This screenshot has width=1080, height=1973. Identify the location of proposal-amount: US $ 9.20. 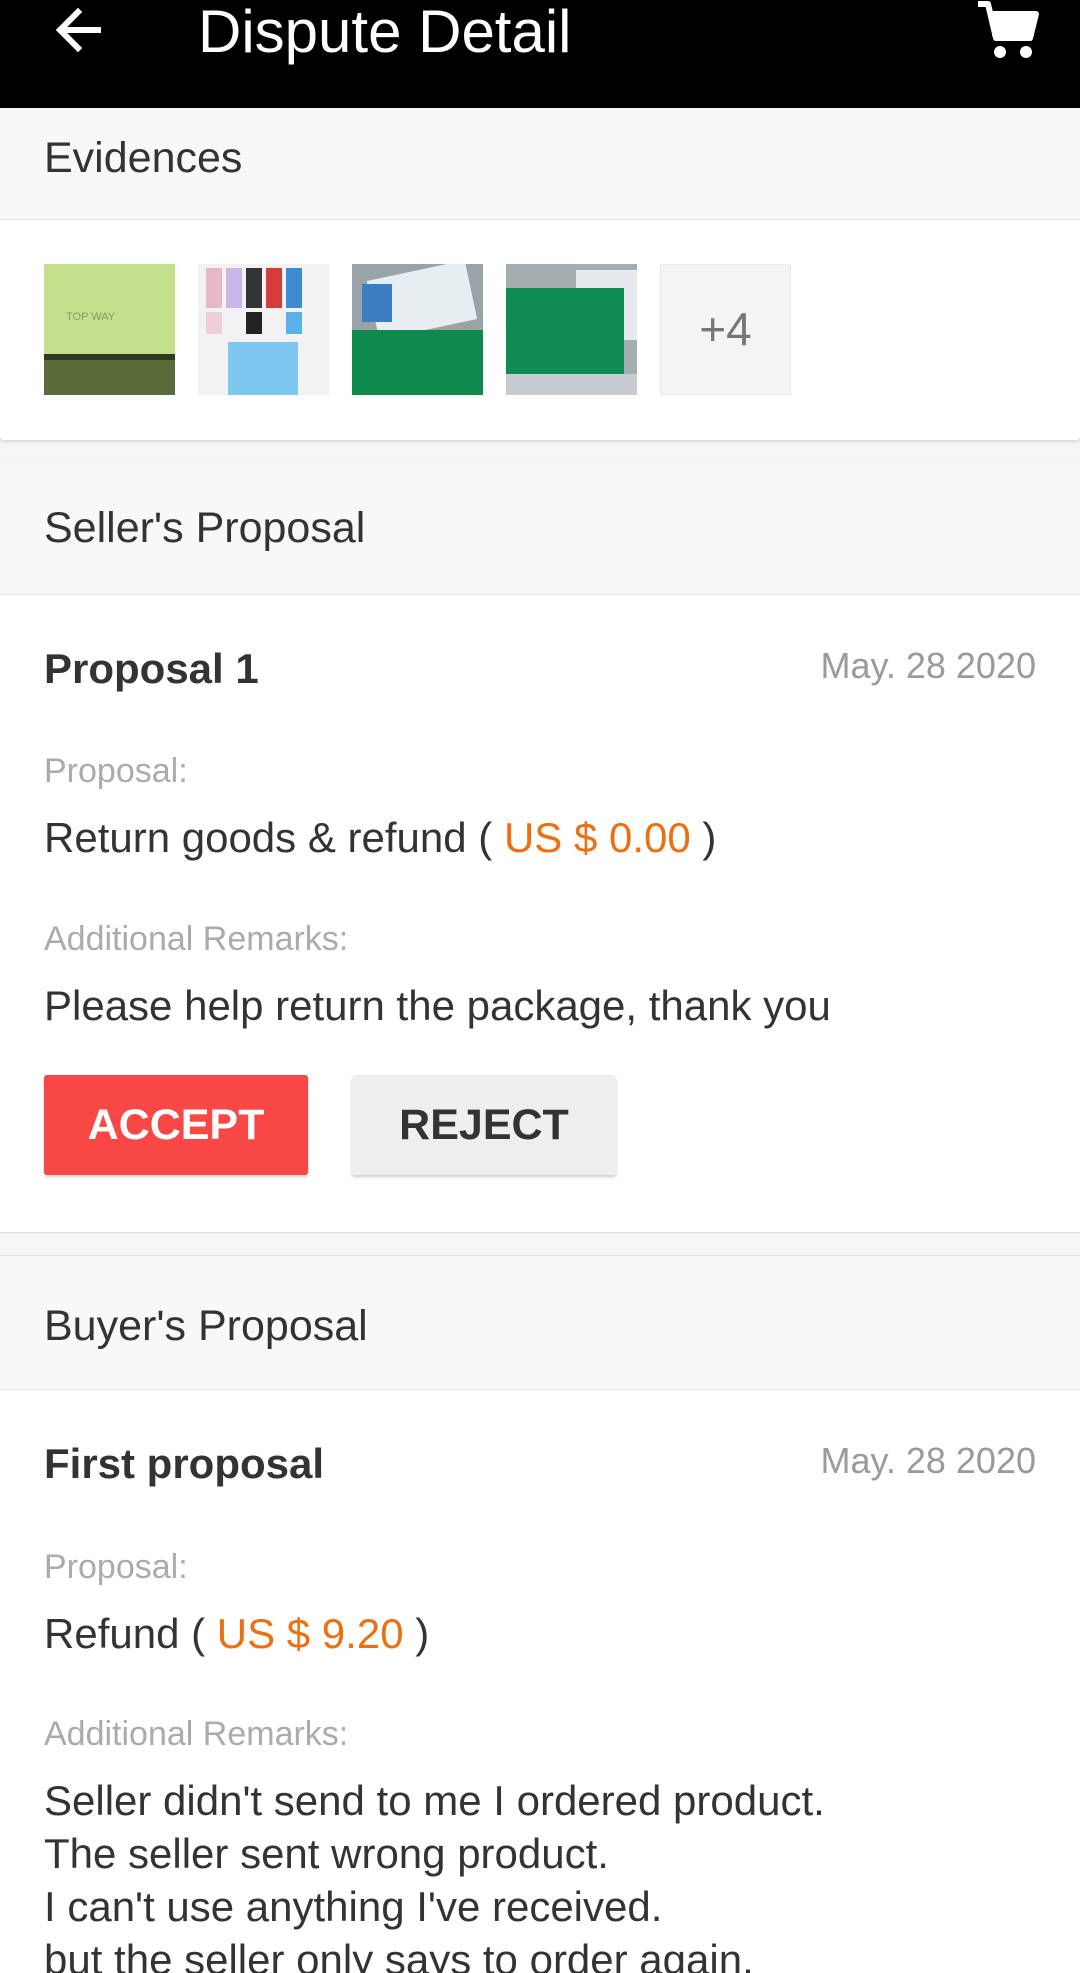
(310, 1633).